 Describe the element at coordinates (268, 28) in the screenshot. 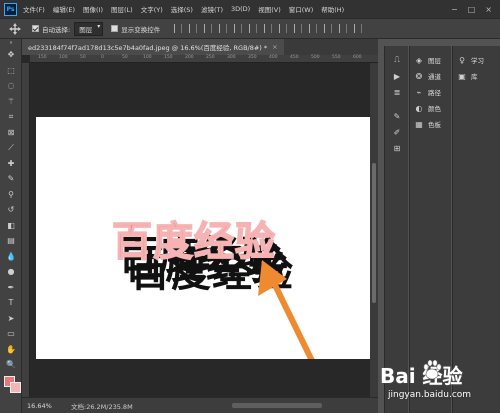

I see `distribute-top-icon` at that location.